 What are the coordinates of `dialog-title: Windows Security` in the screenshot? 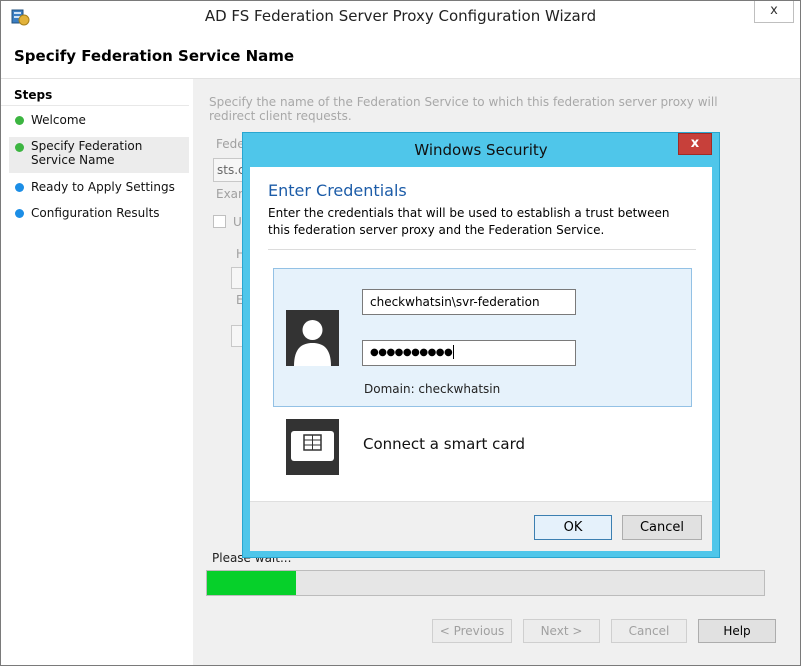 It's located at (481, 150).